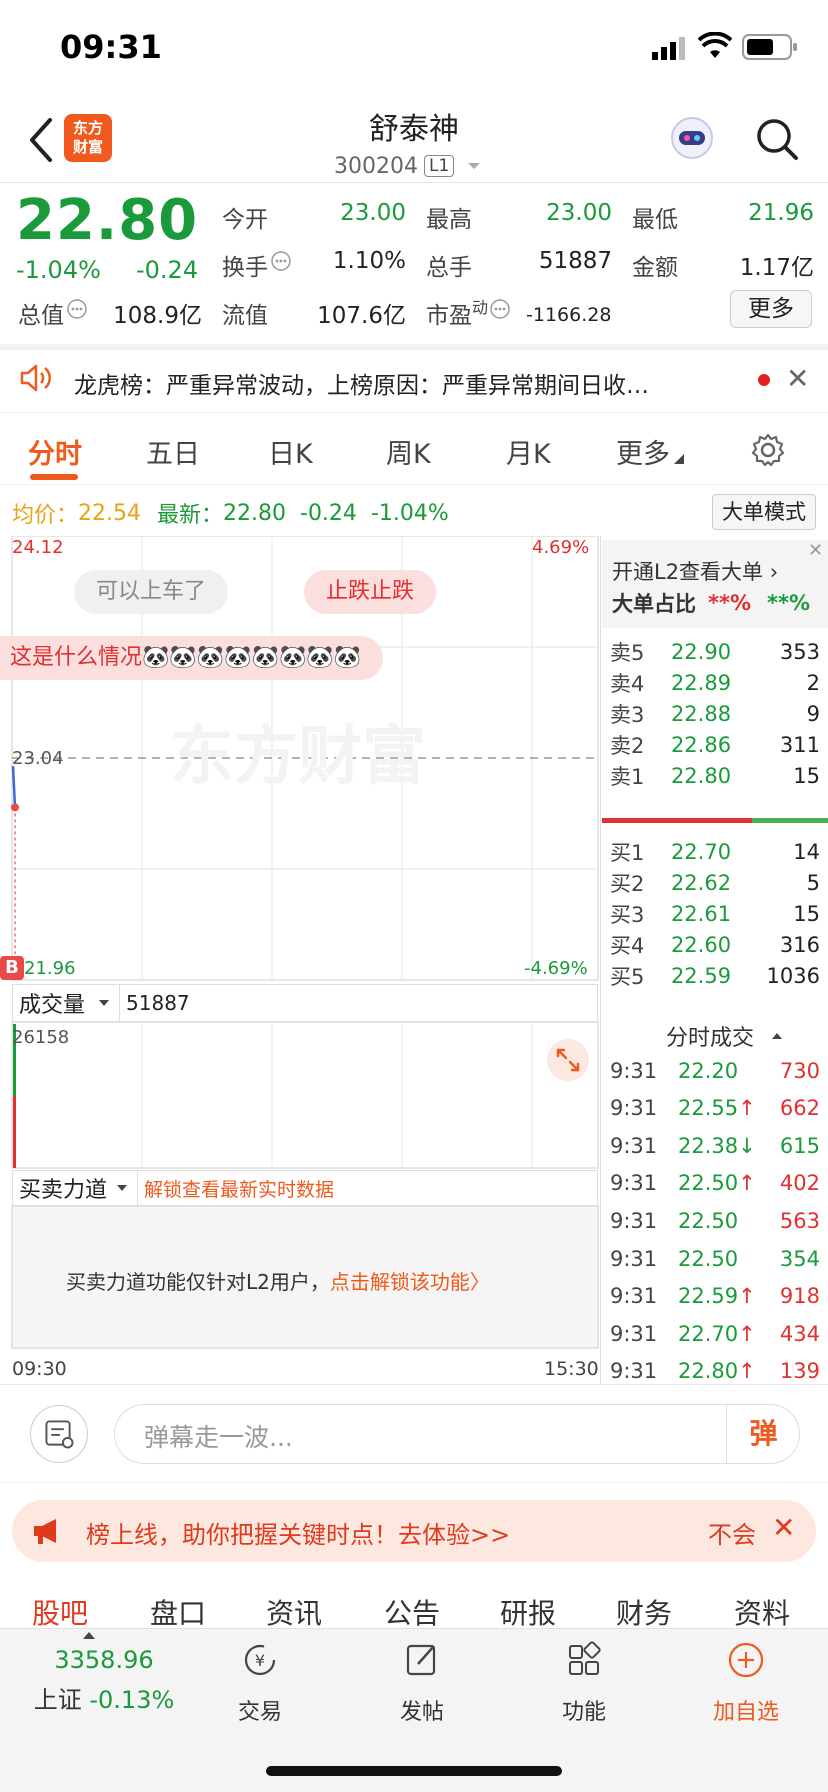  Describe the element at coordinates (480, 307) in the screenshot. I see `pe-sup: 动` at that location.